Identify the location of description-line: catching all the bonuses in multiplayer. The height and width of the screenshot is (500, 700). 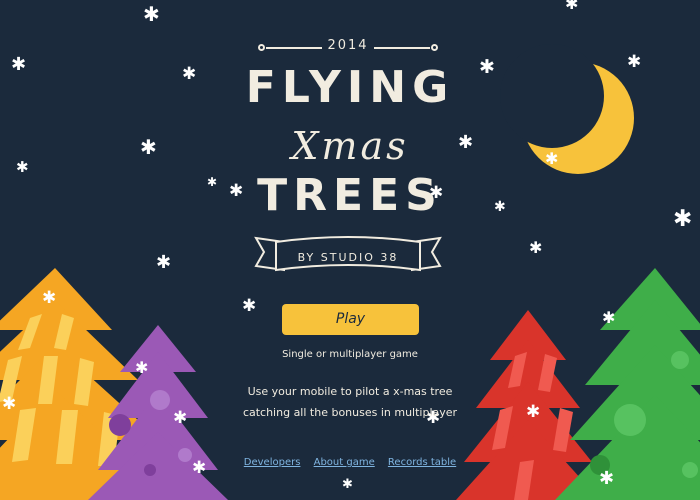
(350, 412).